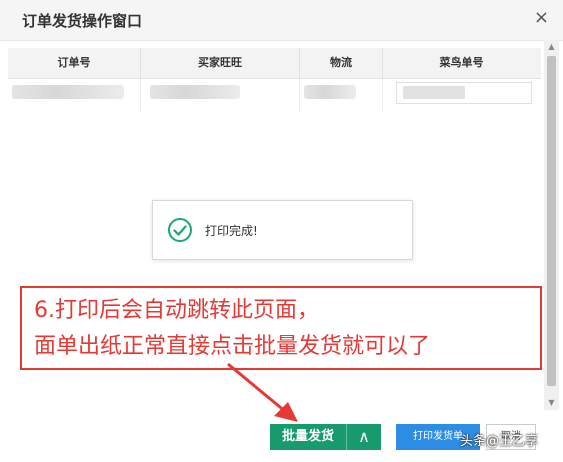 The width and height of the screenshot is (563, 462). What do you see at coordinates (68, 92) in the screenshot?
I see `order-number-cell` at bounding box center [68, 92].